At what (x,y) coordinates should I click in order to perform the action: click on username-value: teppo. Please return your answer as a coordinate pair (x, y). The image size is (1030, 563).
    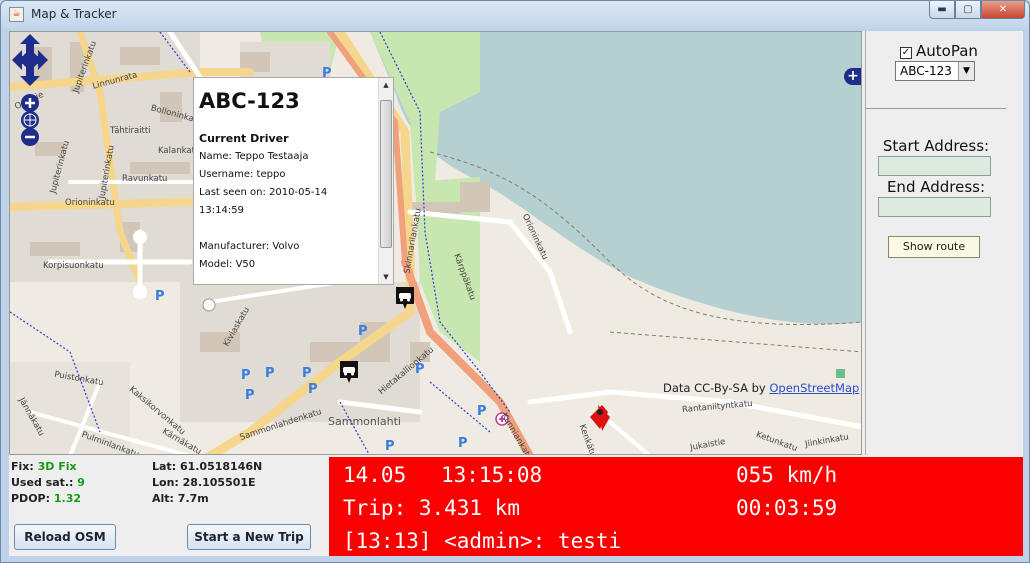
    Looking at the image, I should click on (271, 174).